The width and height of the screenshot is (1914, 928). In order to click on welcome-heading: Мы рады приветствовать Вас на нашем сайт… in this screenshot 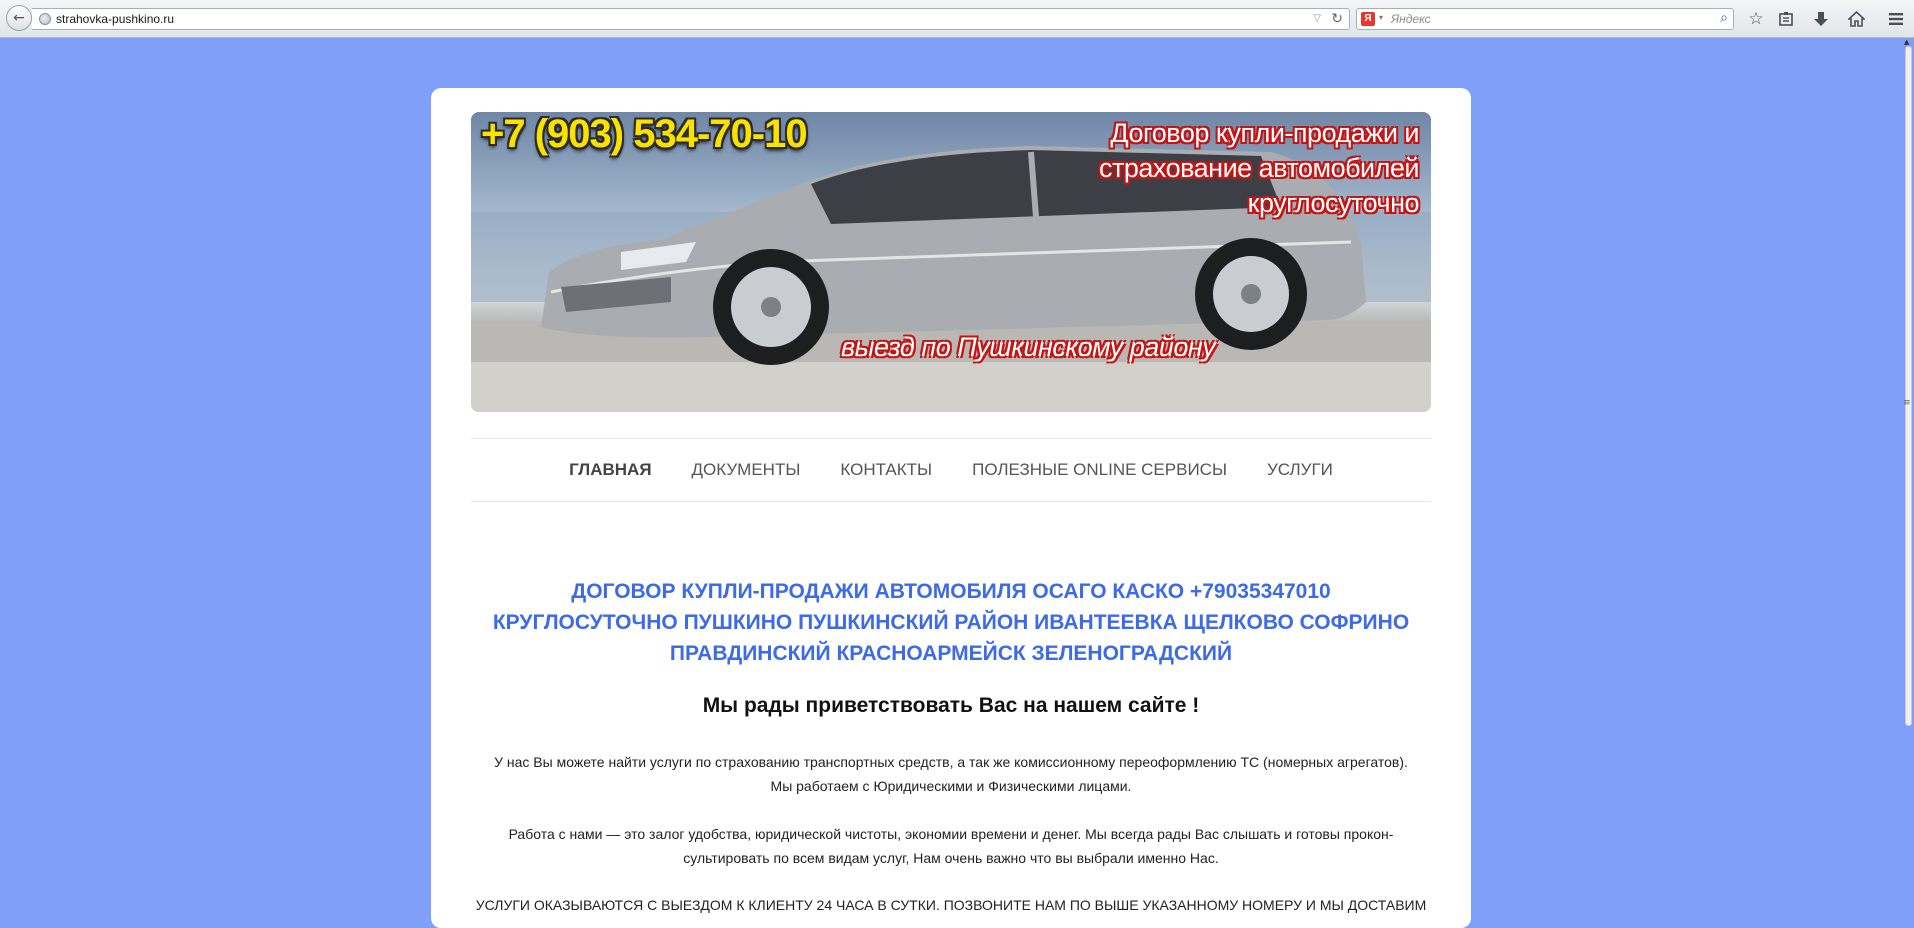, I will do `click(951, 705)`.